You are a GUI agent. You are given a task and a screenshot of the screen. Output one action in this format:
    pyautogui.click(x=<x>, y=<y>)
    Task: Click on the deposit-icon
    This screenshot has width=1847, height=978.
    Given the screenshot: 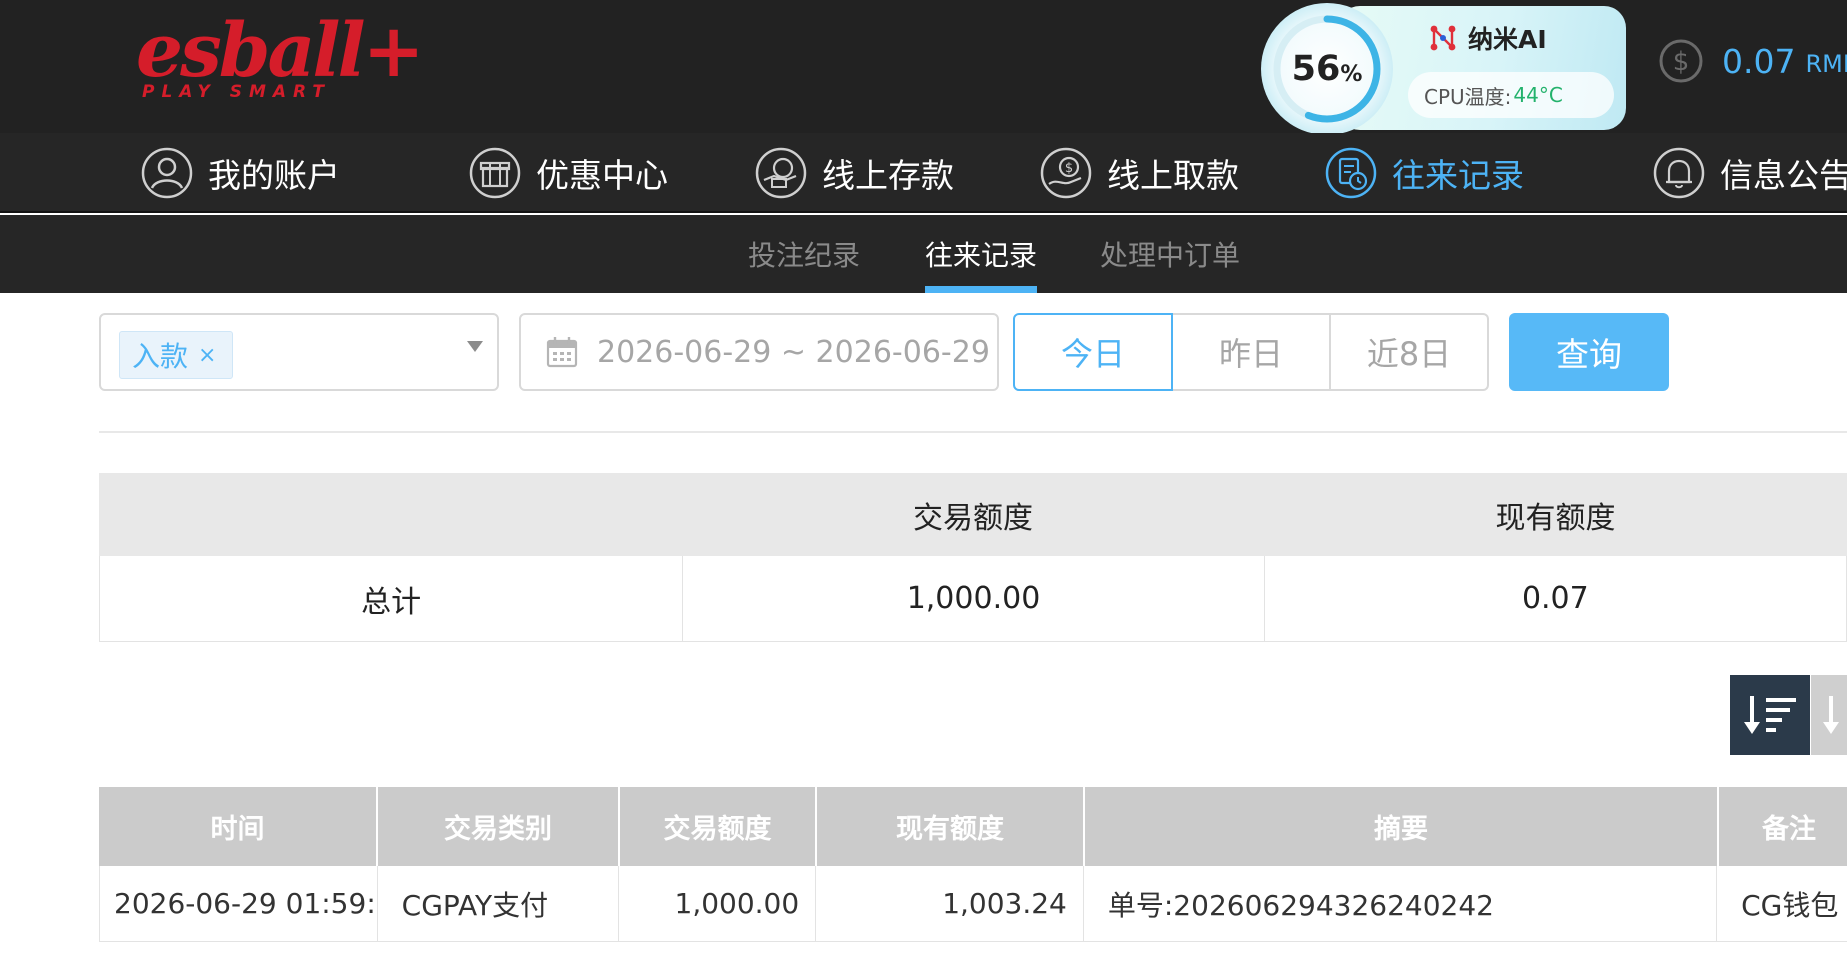 What is the action you would take?
    pyautogui.click(x=781, y=173)
    